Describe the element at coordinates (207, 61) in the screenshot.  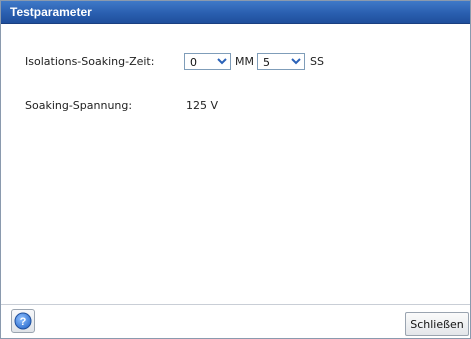
I see `minutes-dropdown: 0` at that location.